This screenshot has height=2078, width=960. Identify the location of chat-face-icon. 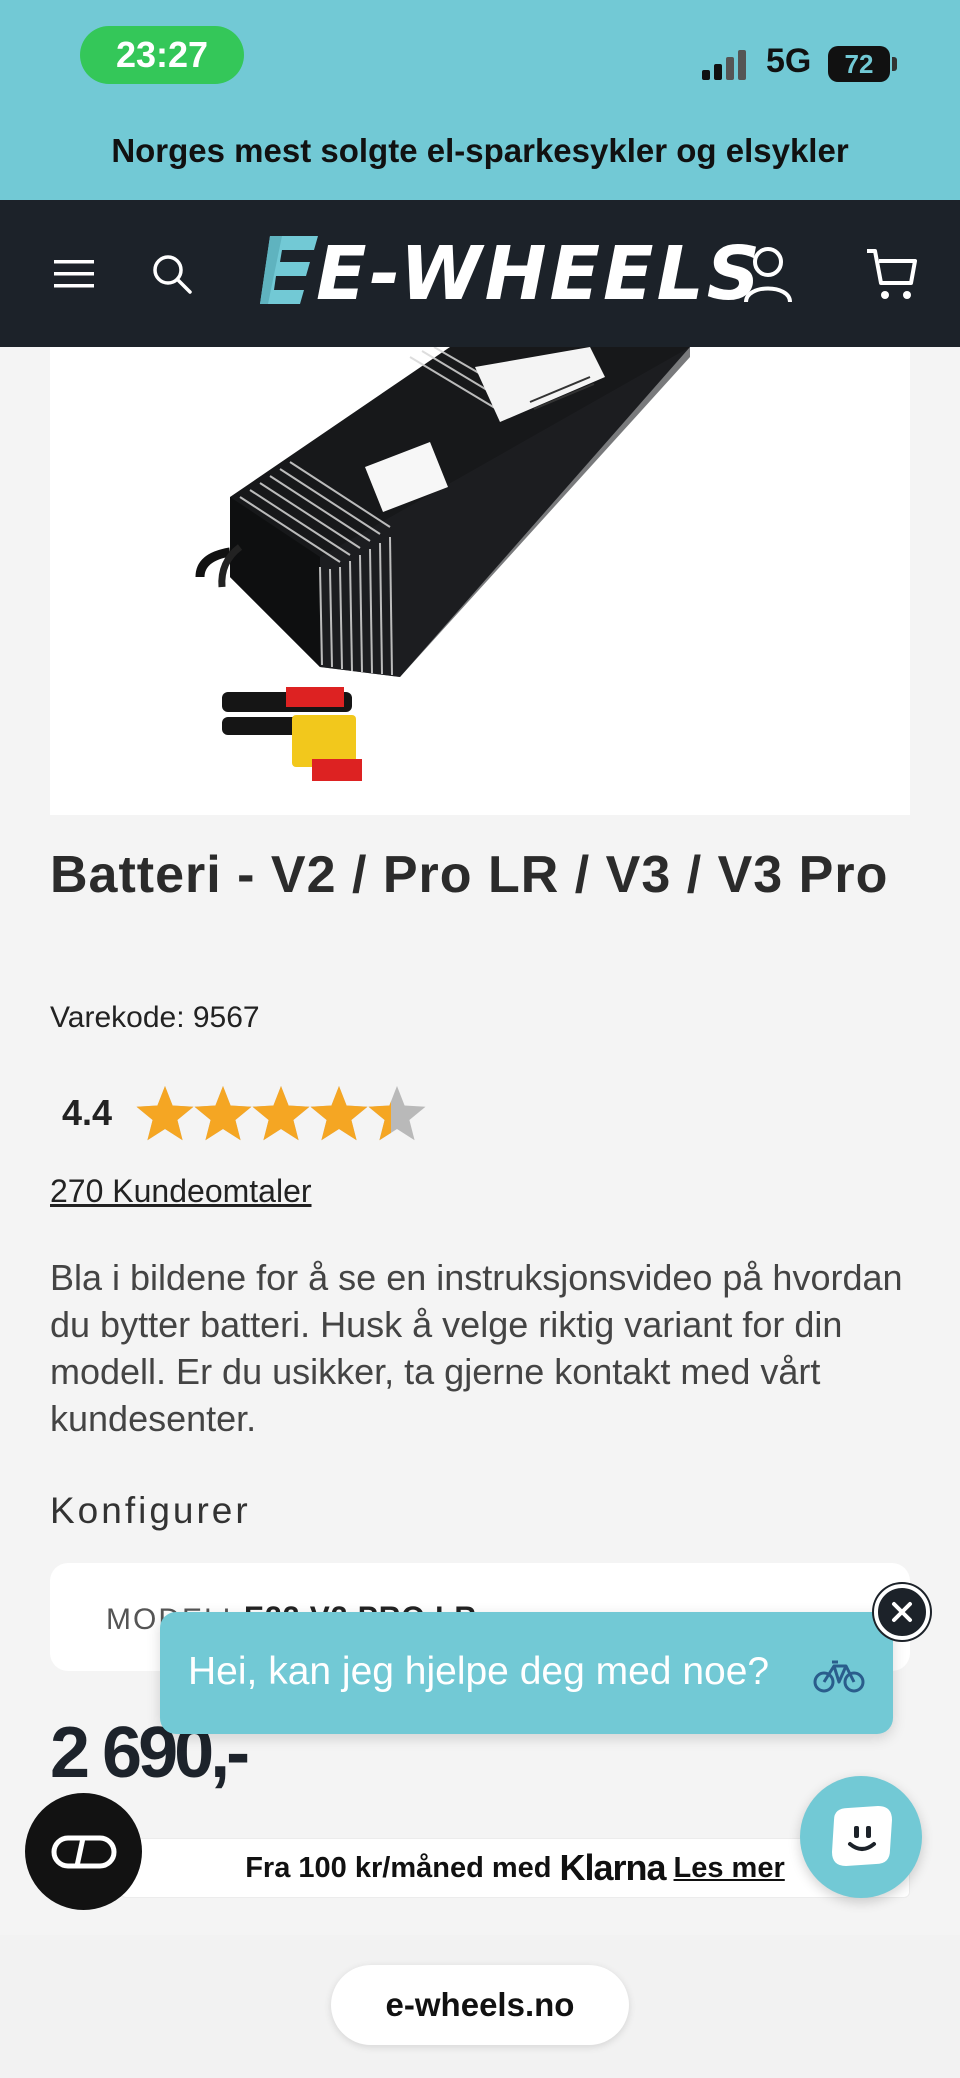
(862, 1836).